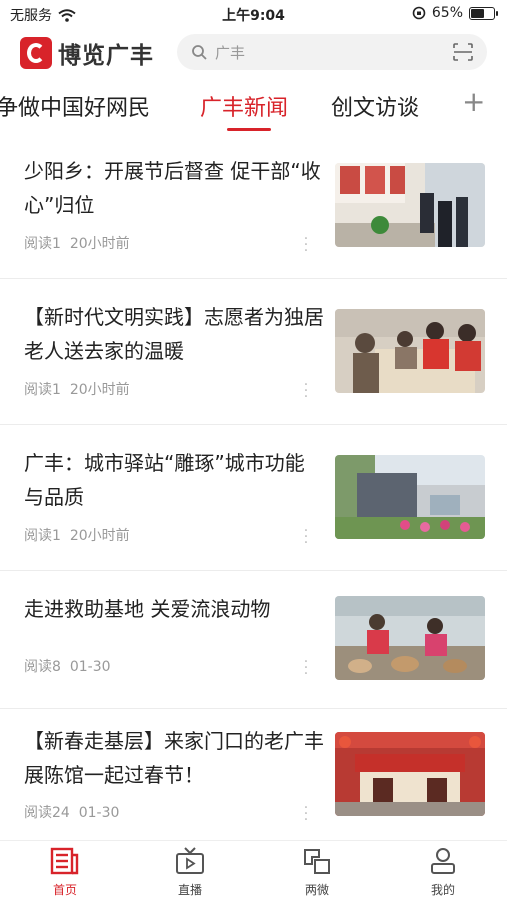  I want to click on app-logo: 博览广丰, so click(87, 53).